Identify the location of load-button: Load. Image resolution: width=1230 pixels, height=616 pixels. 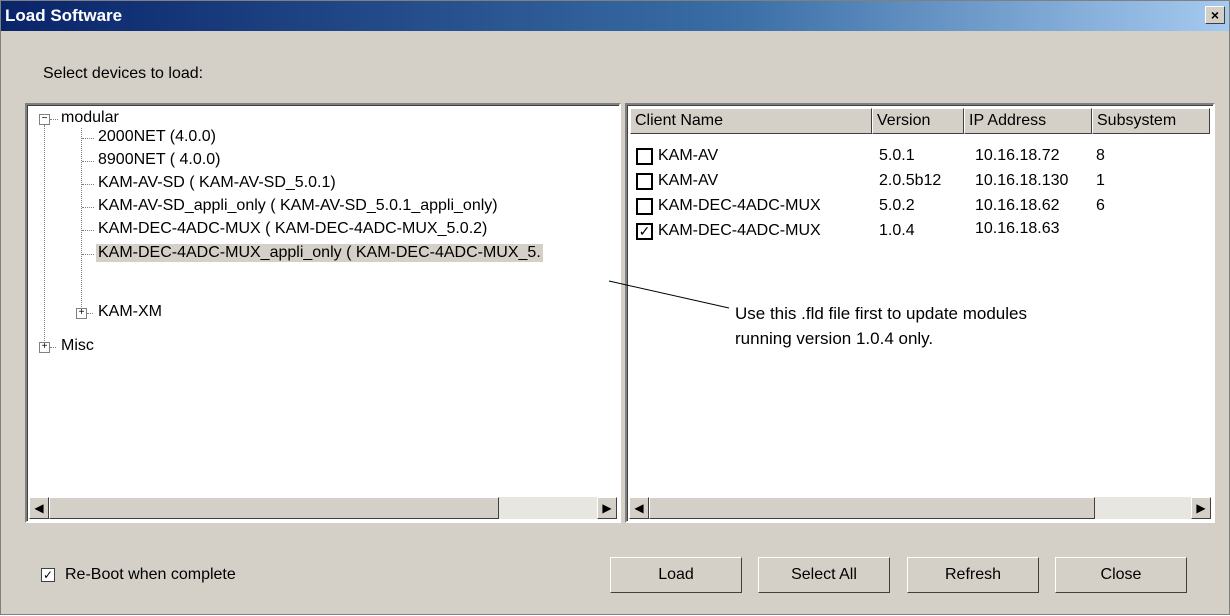
(676, 575).